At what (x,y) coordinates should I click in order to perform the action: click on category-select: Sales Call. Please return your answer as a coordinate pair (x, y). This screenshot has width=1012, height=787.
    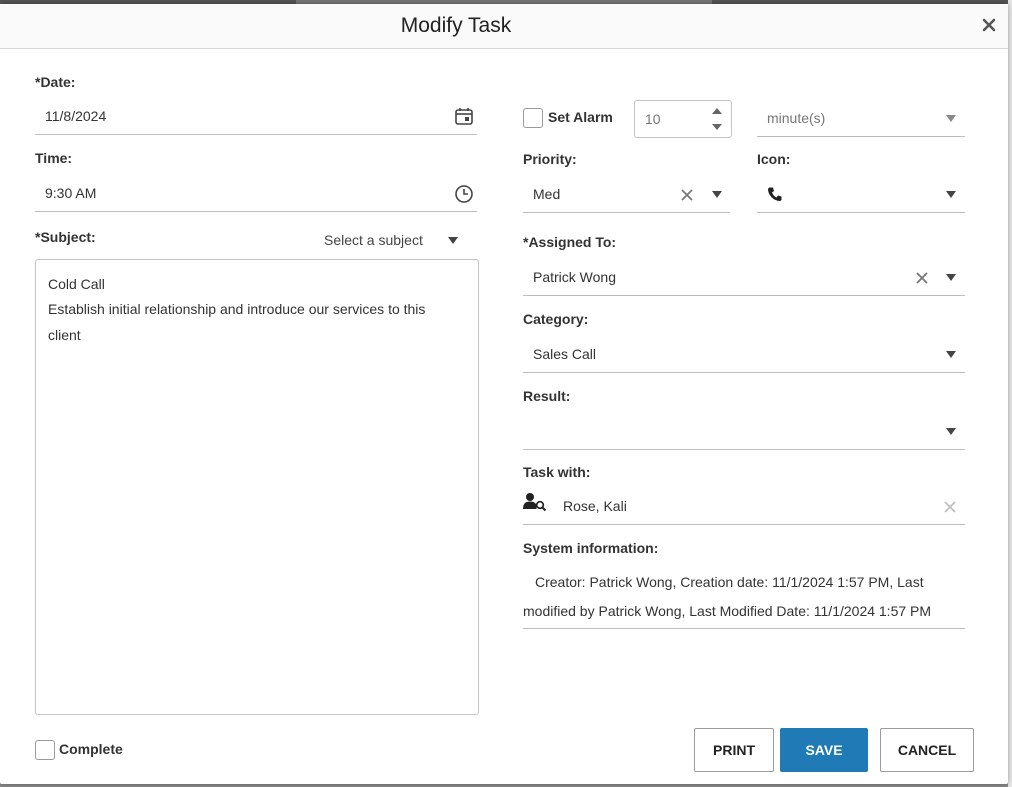
    Looking at the image, I should click on (744, 354).